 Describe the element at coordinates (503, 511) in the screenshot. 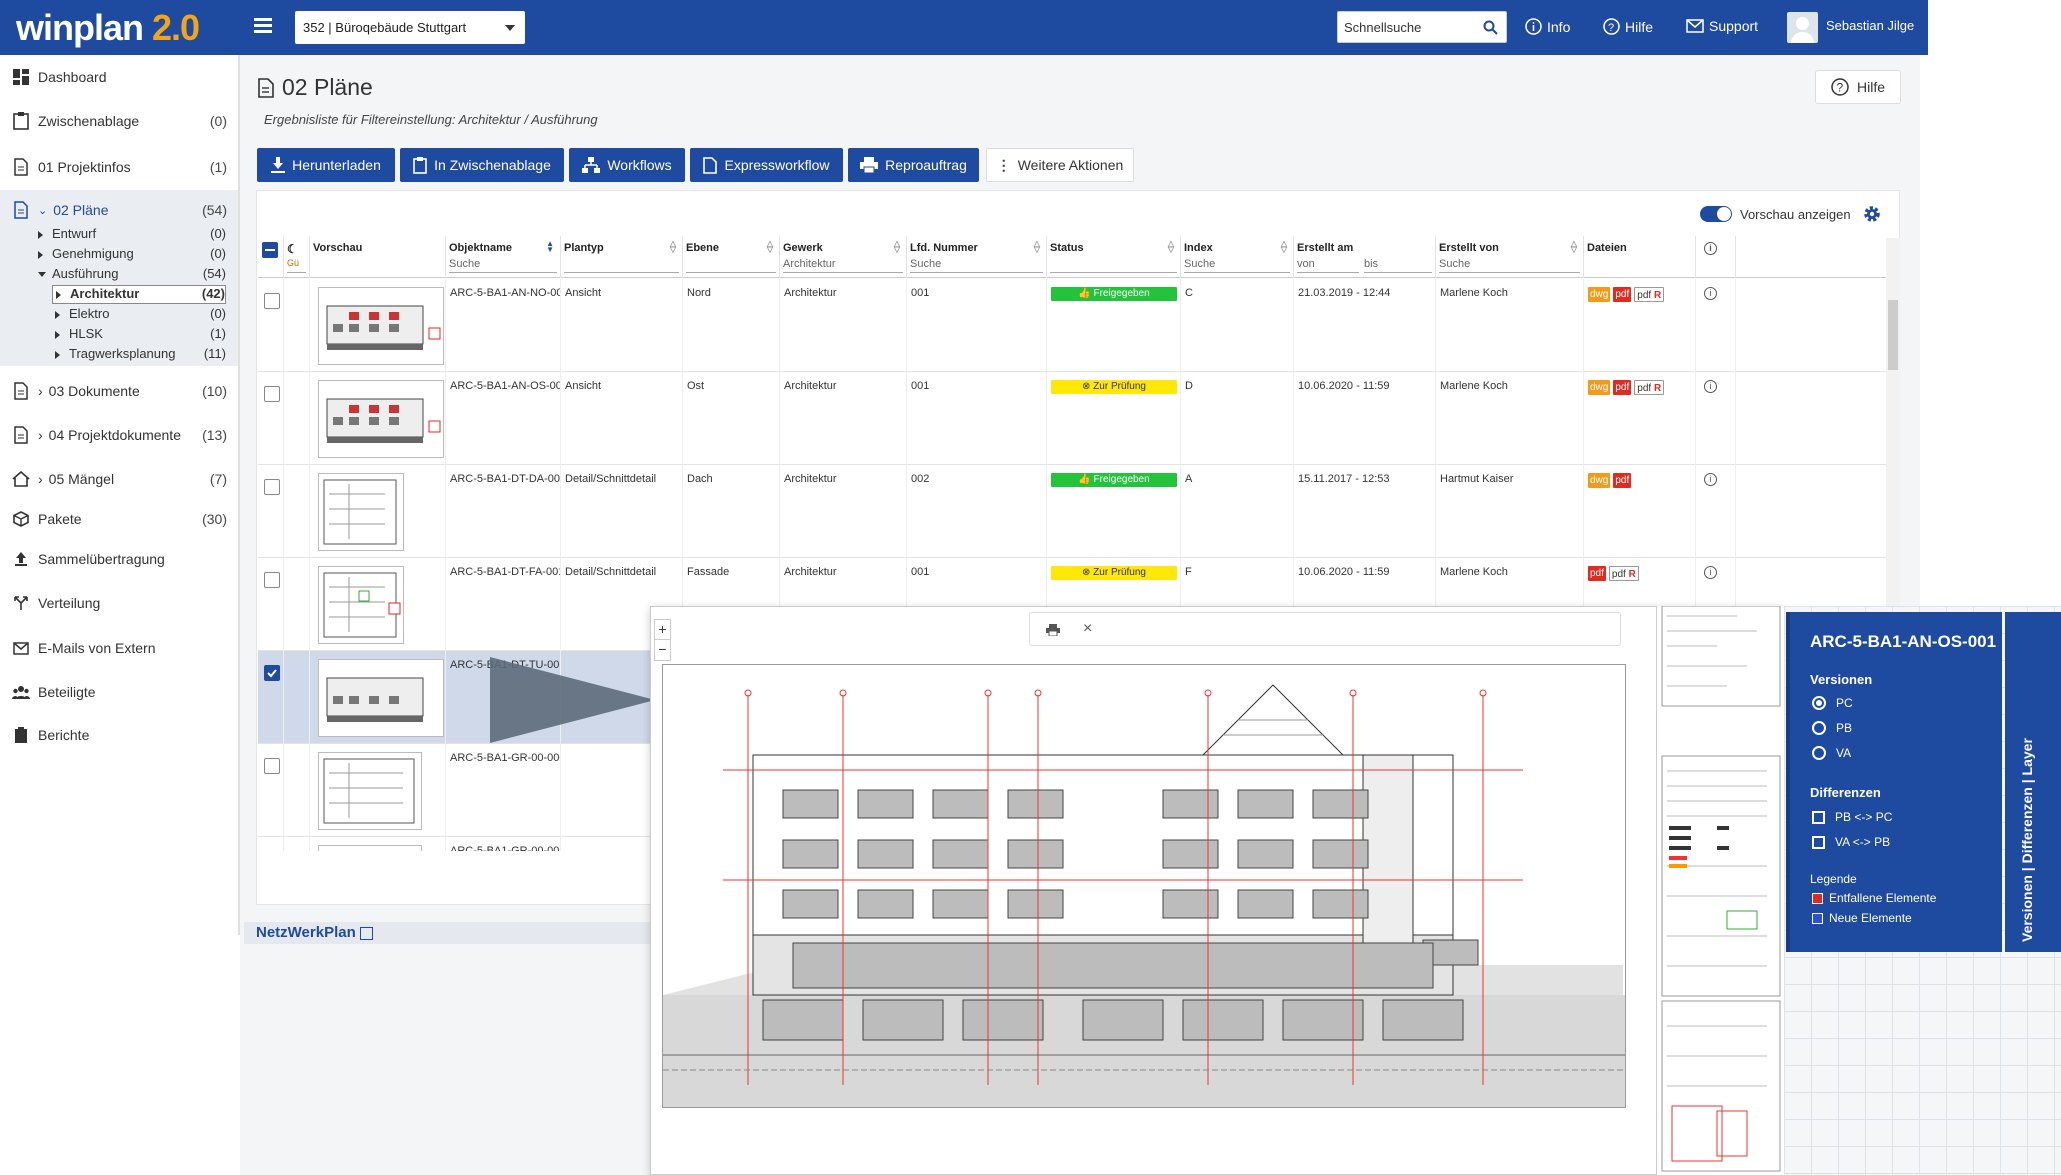

I see `row-name: ARC-5-BA1-DT-DA-002` at that location.